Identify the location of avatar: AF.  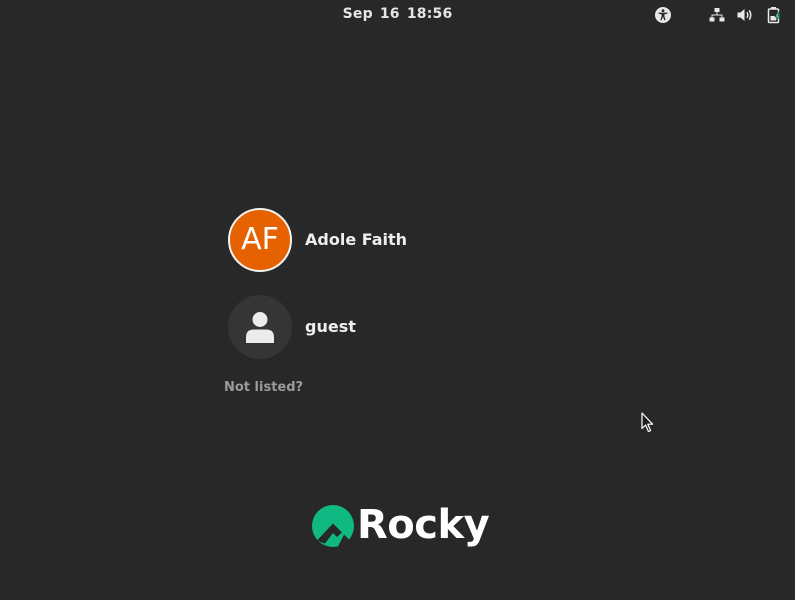
(260, 240).